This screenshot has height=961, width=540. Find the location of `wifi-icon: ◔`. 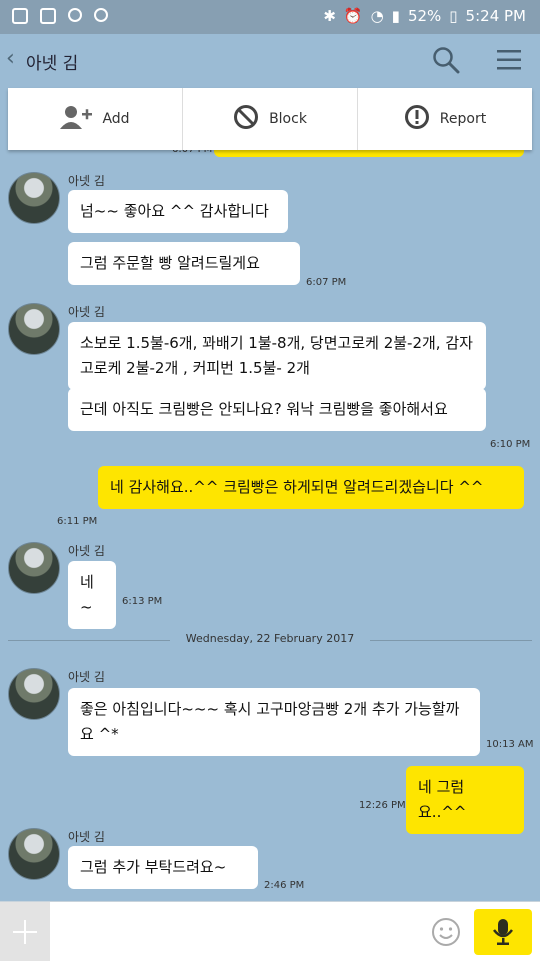

wifi-icon: ◔ is located at coordinates (377, 16).